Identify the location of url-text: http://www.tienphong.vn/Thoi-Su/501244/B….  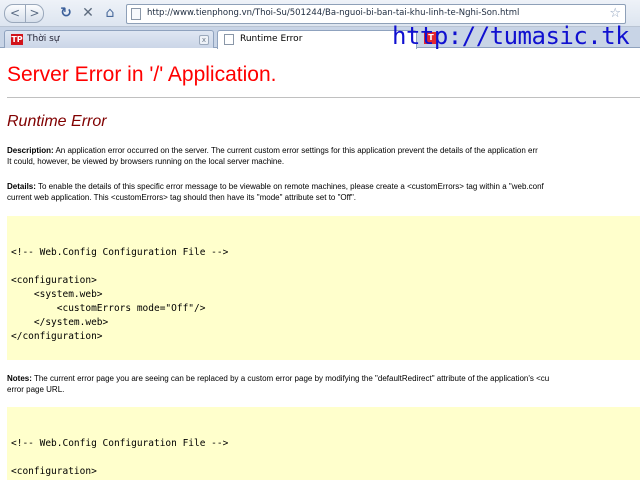
(333, 13).